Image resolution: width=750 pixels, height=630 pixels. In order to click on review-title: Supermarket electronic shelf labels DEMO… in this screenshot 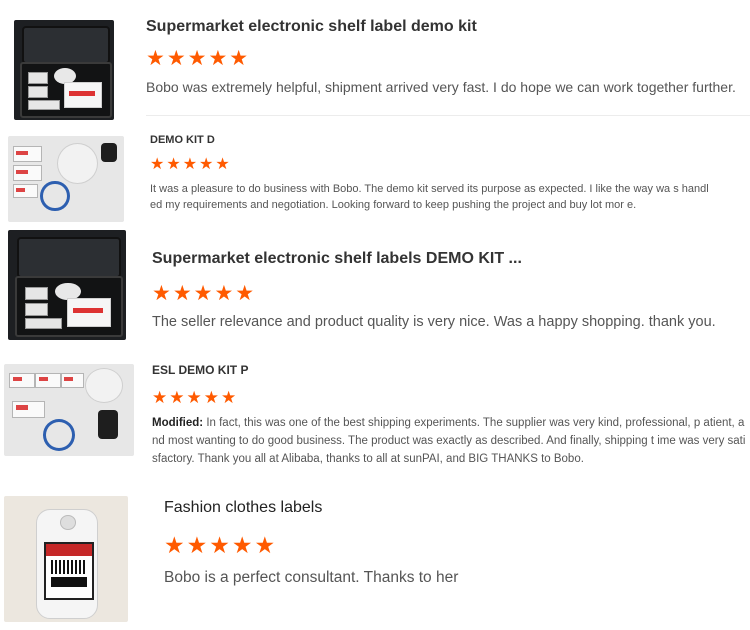, I will do `click(337, 259)`.